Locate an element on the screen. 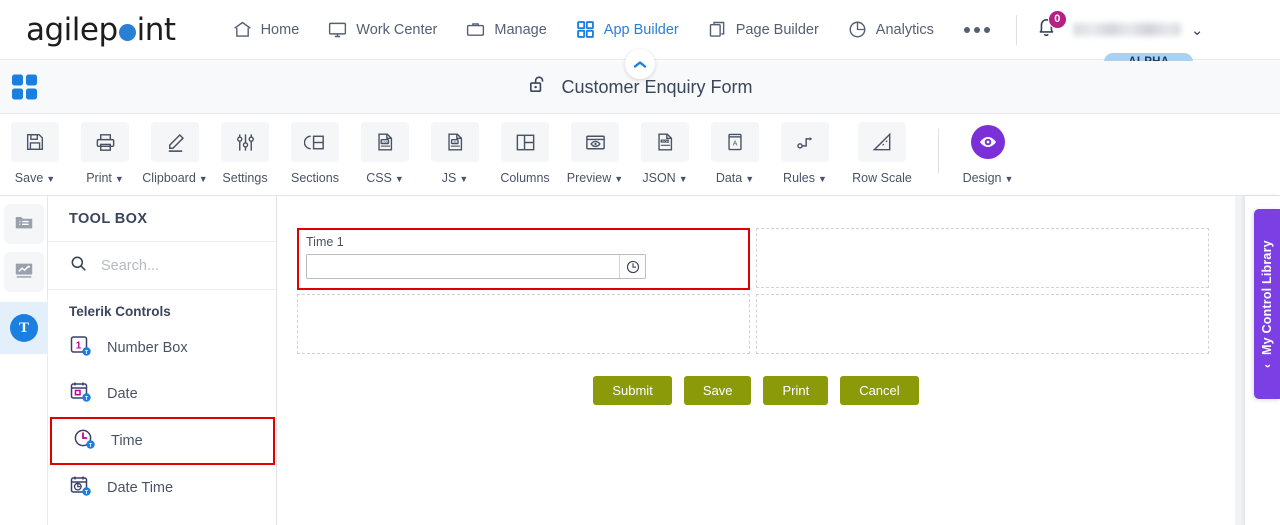  logo-text-before: agilep is located at coordinates (72, 29).